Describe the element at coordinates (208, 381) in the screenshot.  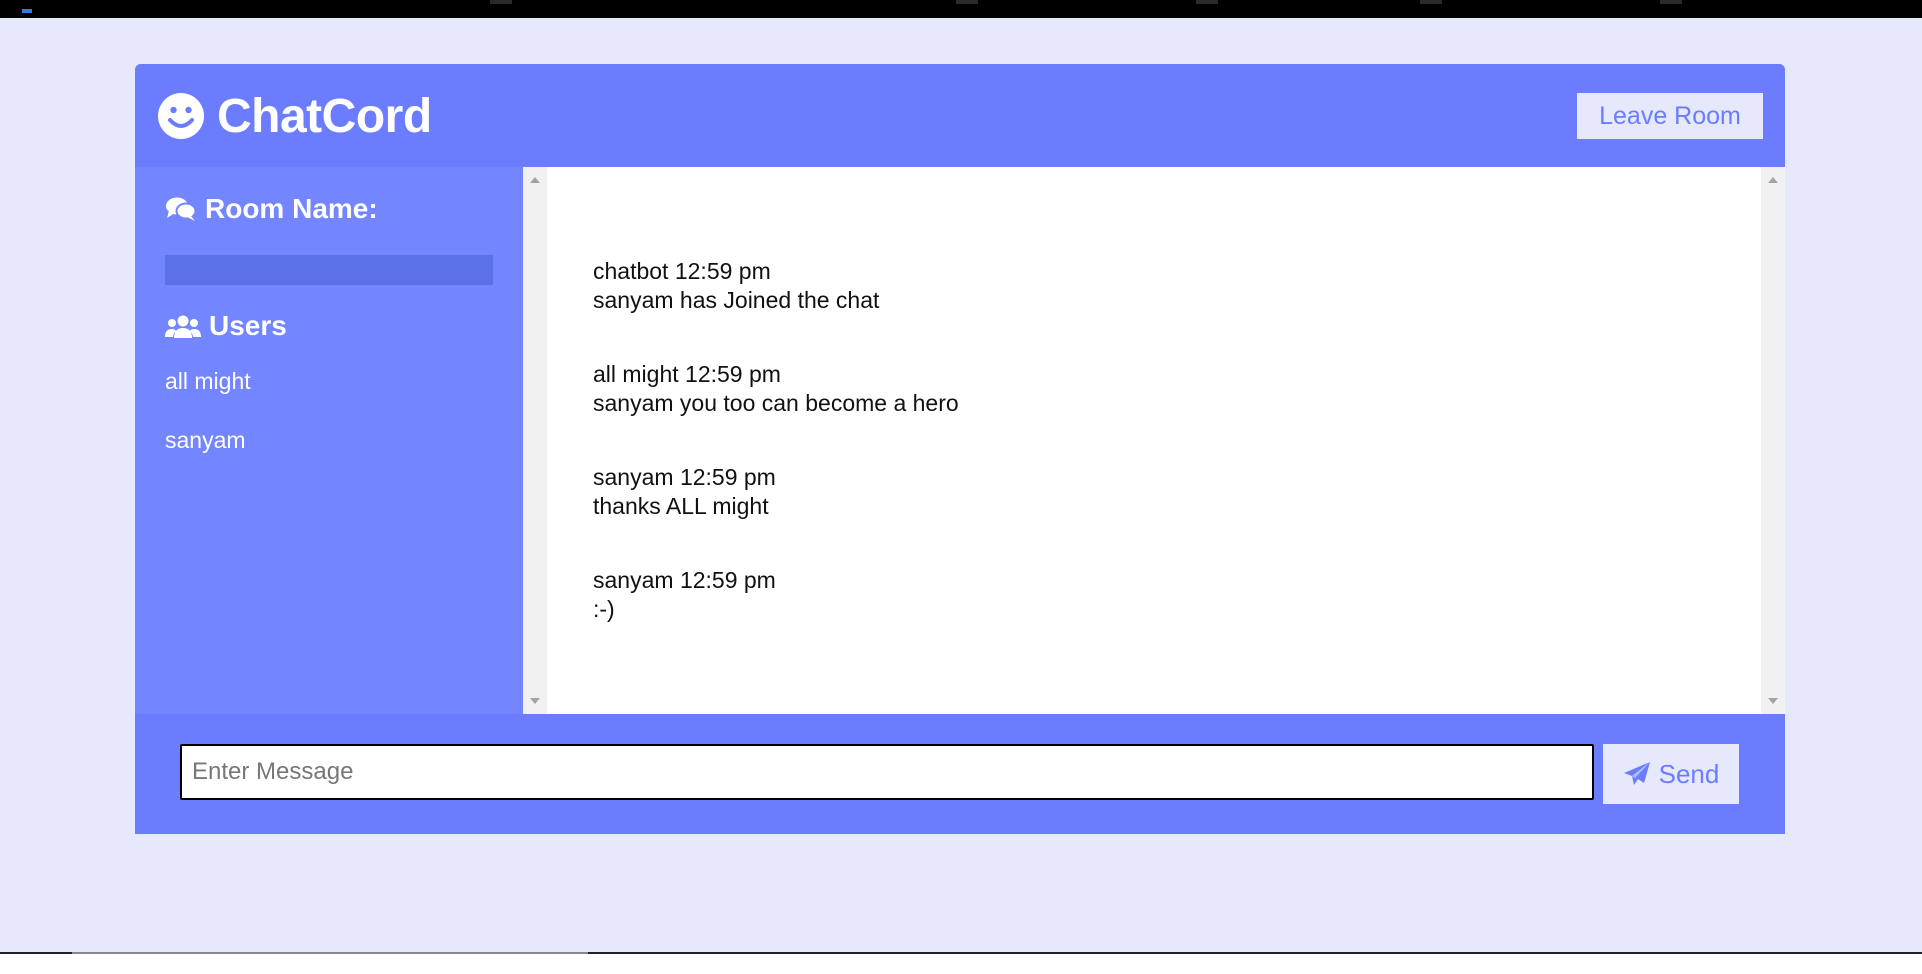
I see `user-item: all might` at that location.